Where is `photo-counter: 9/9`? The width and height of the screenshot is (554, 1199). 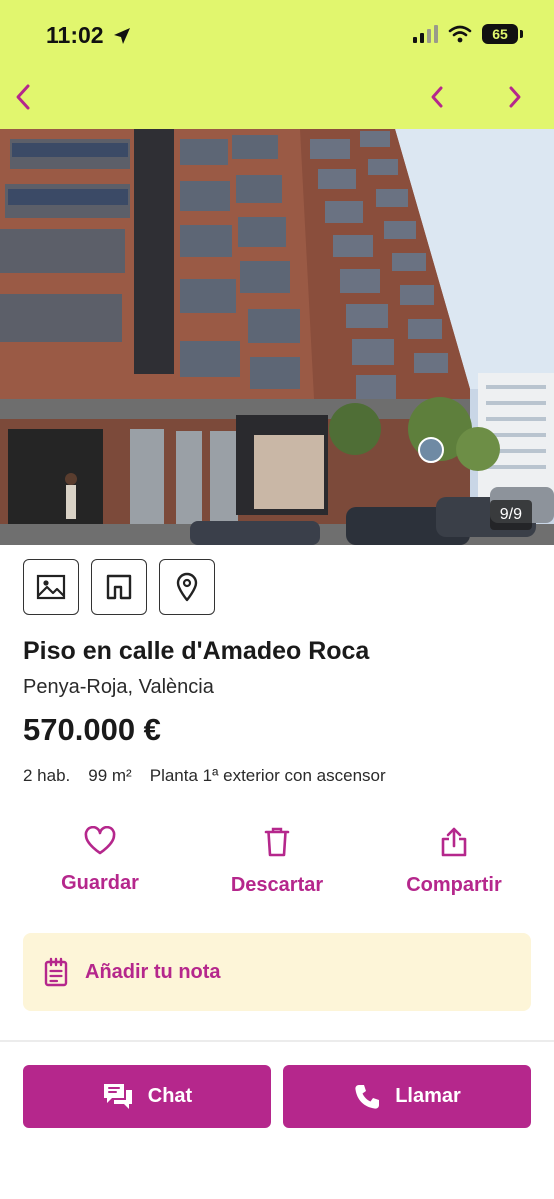
photo-counter: 9/9 is located at coordinates (510, 515).